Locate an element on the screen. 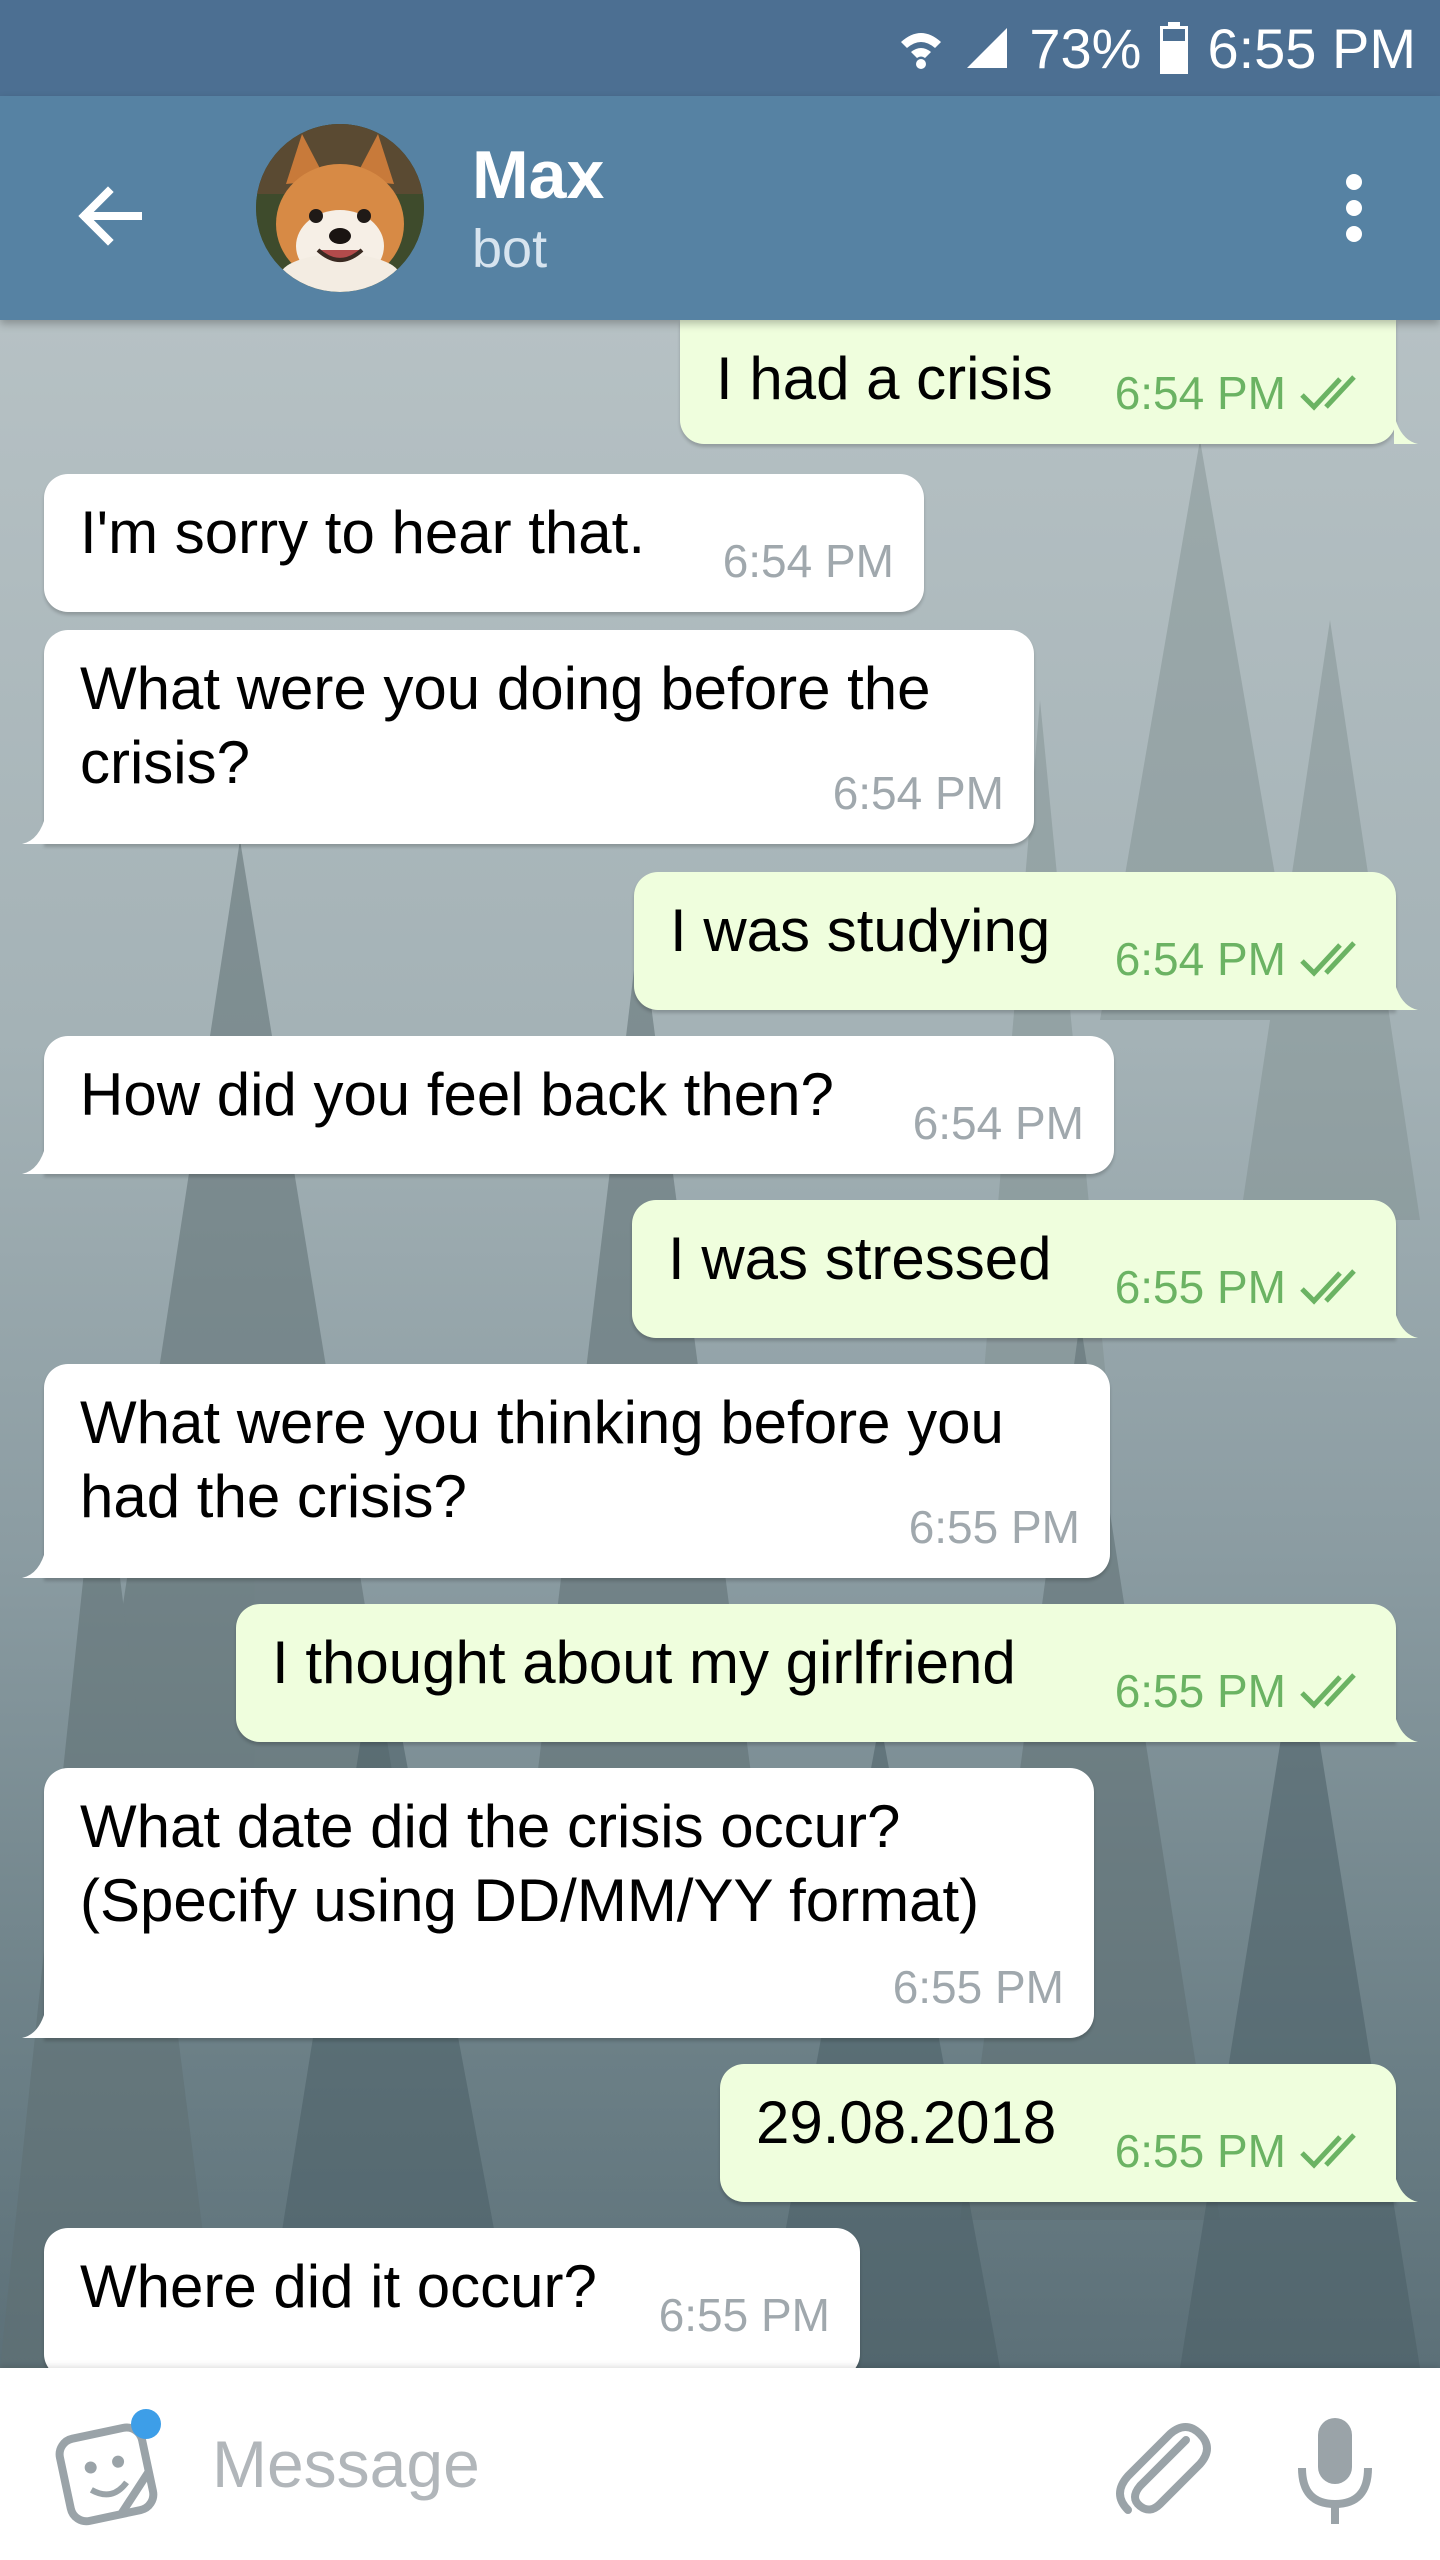 The image size is (1440, 2560). more-vert-icon is located at coordinates (1354, 208).